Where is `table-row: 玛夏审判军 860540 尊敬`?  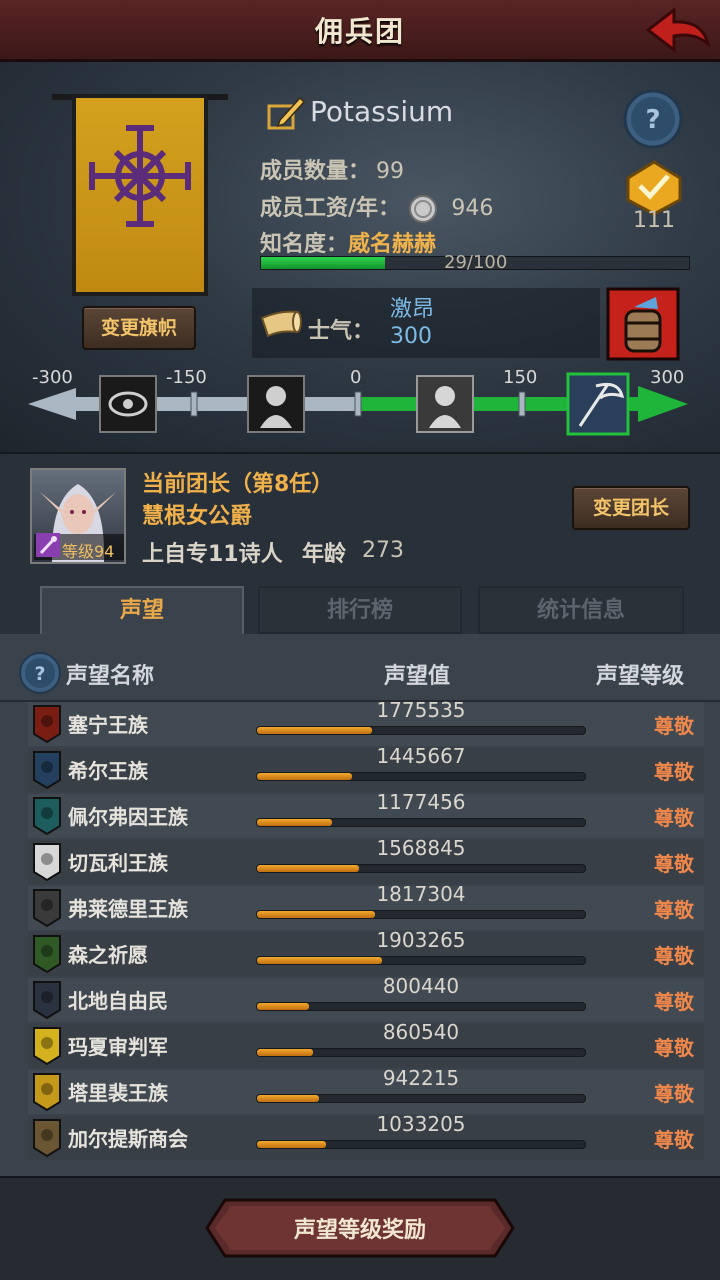 table-row: 玛夏审判军 860540 尊敬 is located at coordinates (366, 1044).